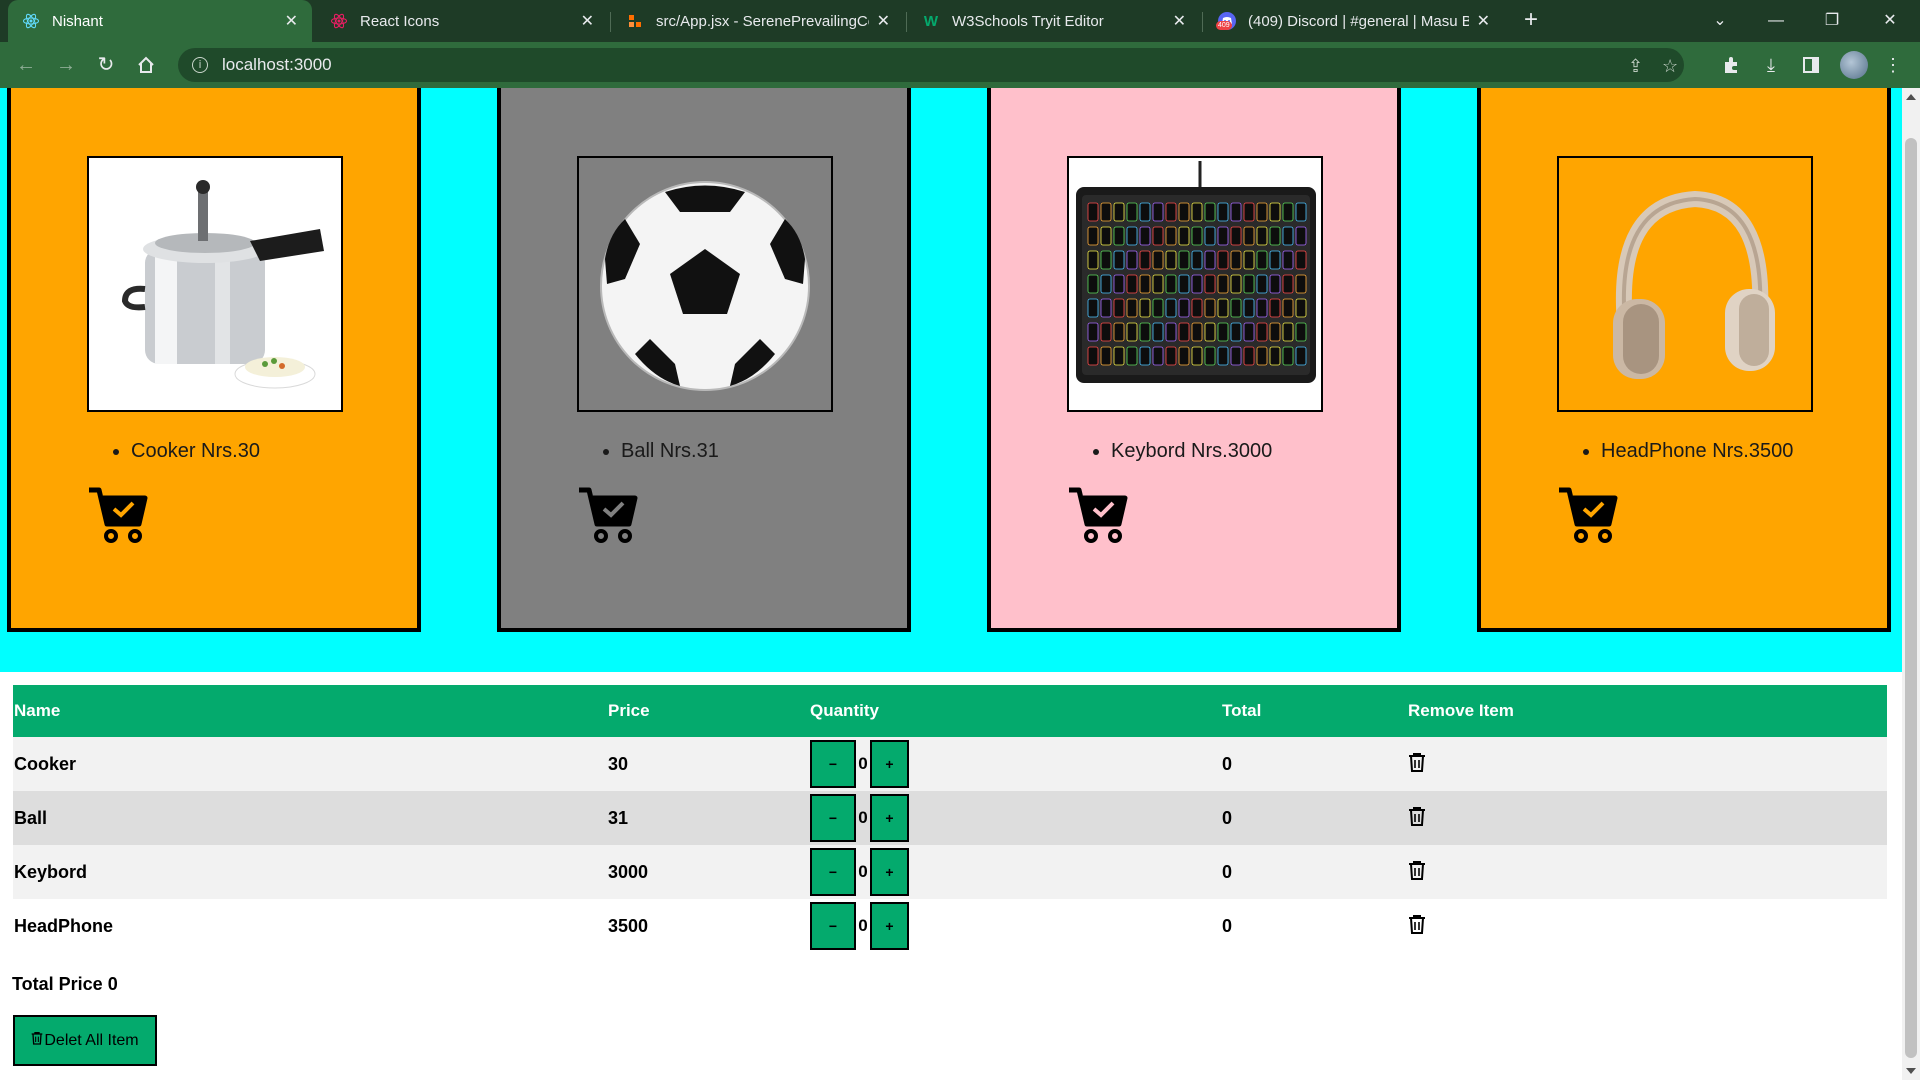 Image resolution: width=1920 pixels, height=1080 pixels. Describe the element at coordinates (762, 21) in the screenshot. I see `tab-title: src/App.jsx - SerenePrevailingCer` at that location.